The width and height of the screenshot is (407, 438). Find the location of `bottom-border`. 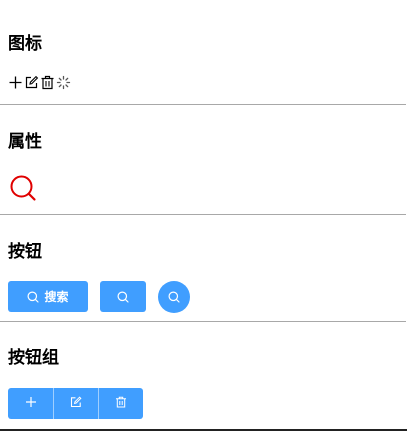

bottom-border is located at coordinates (203, 430).